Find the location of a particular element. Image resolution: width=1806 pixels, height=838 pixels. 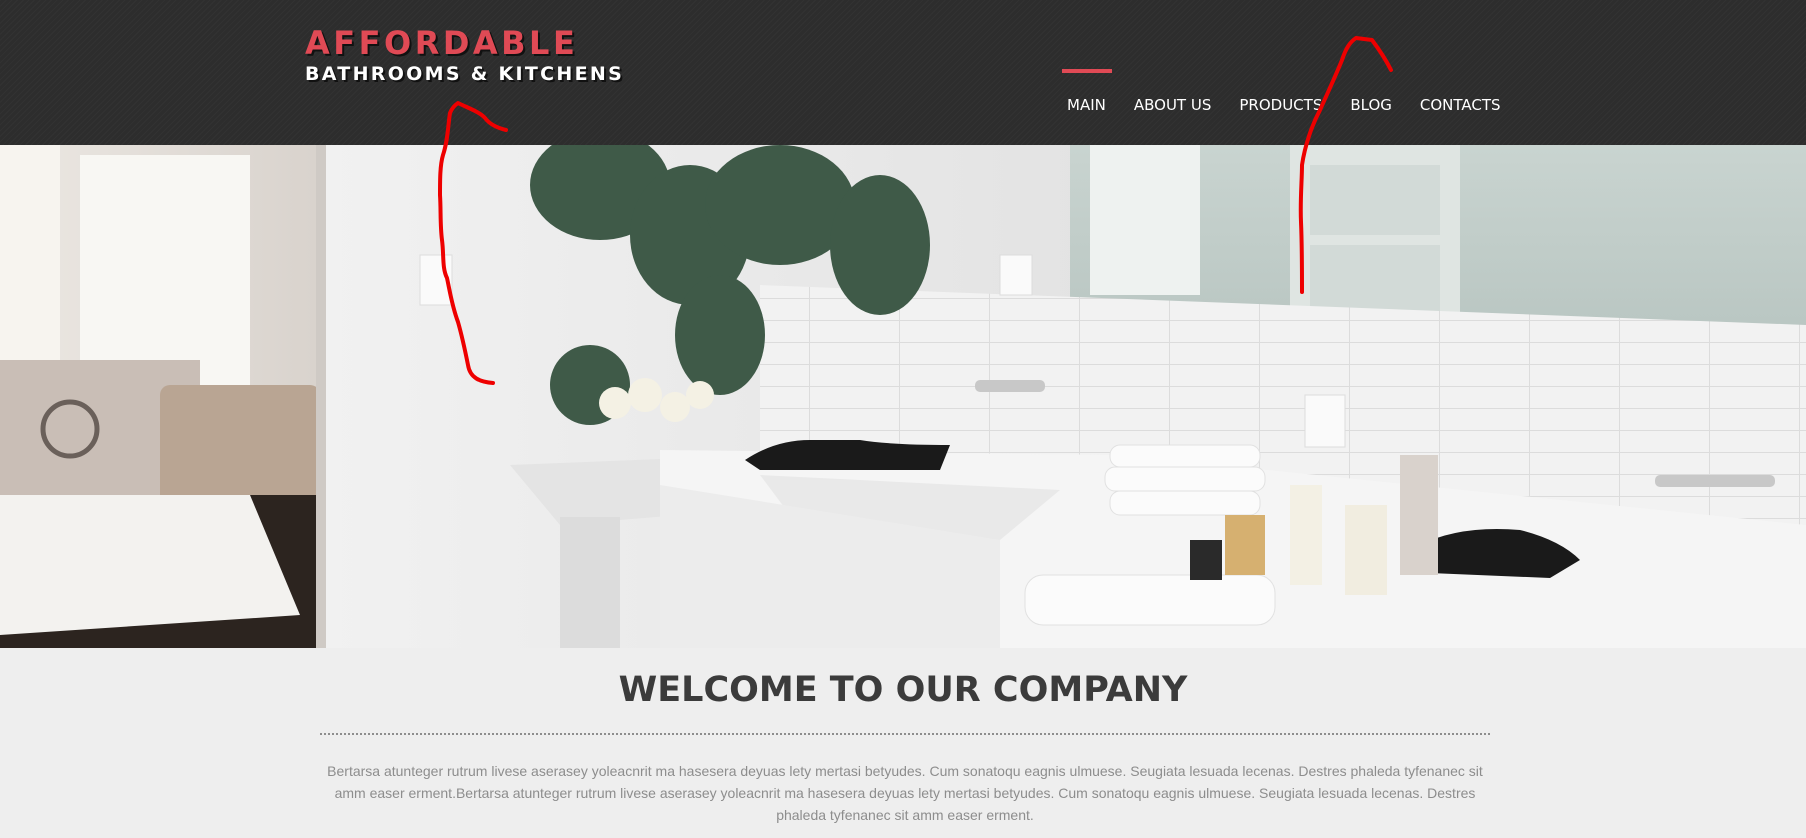

nav-item-label: PRODUCTS is located at coordinates (1281, 105).